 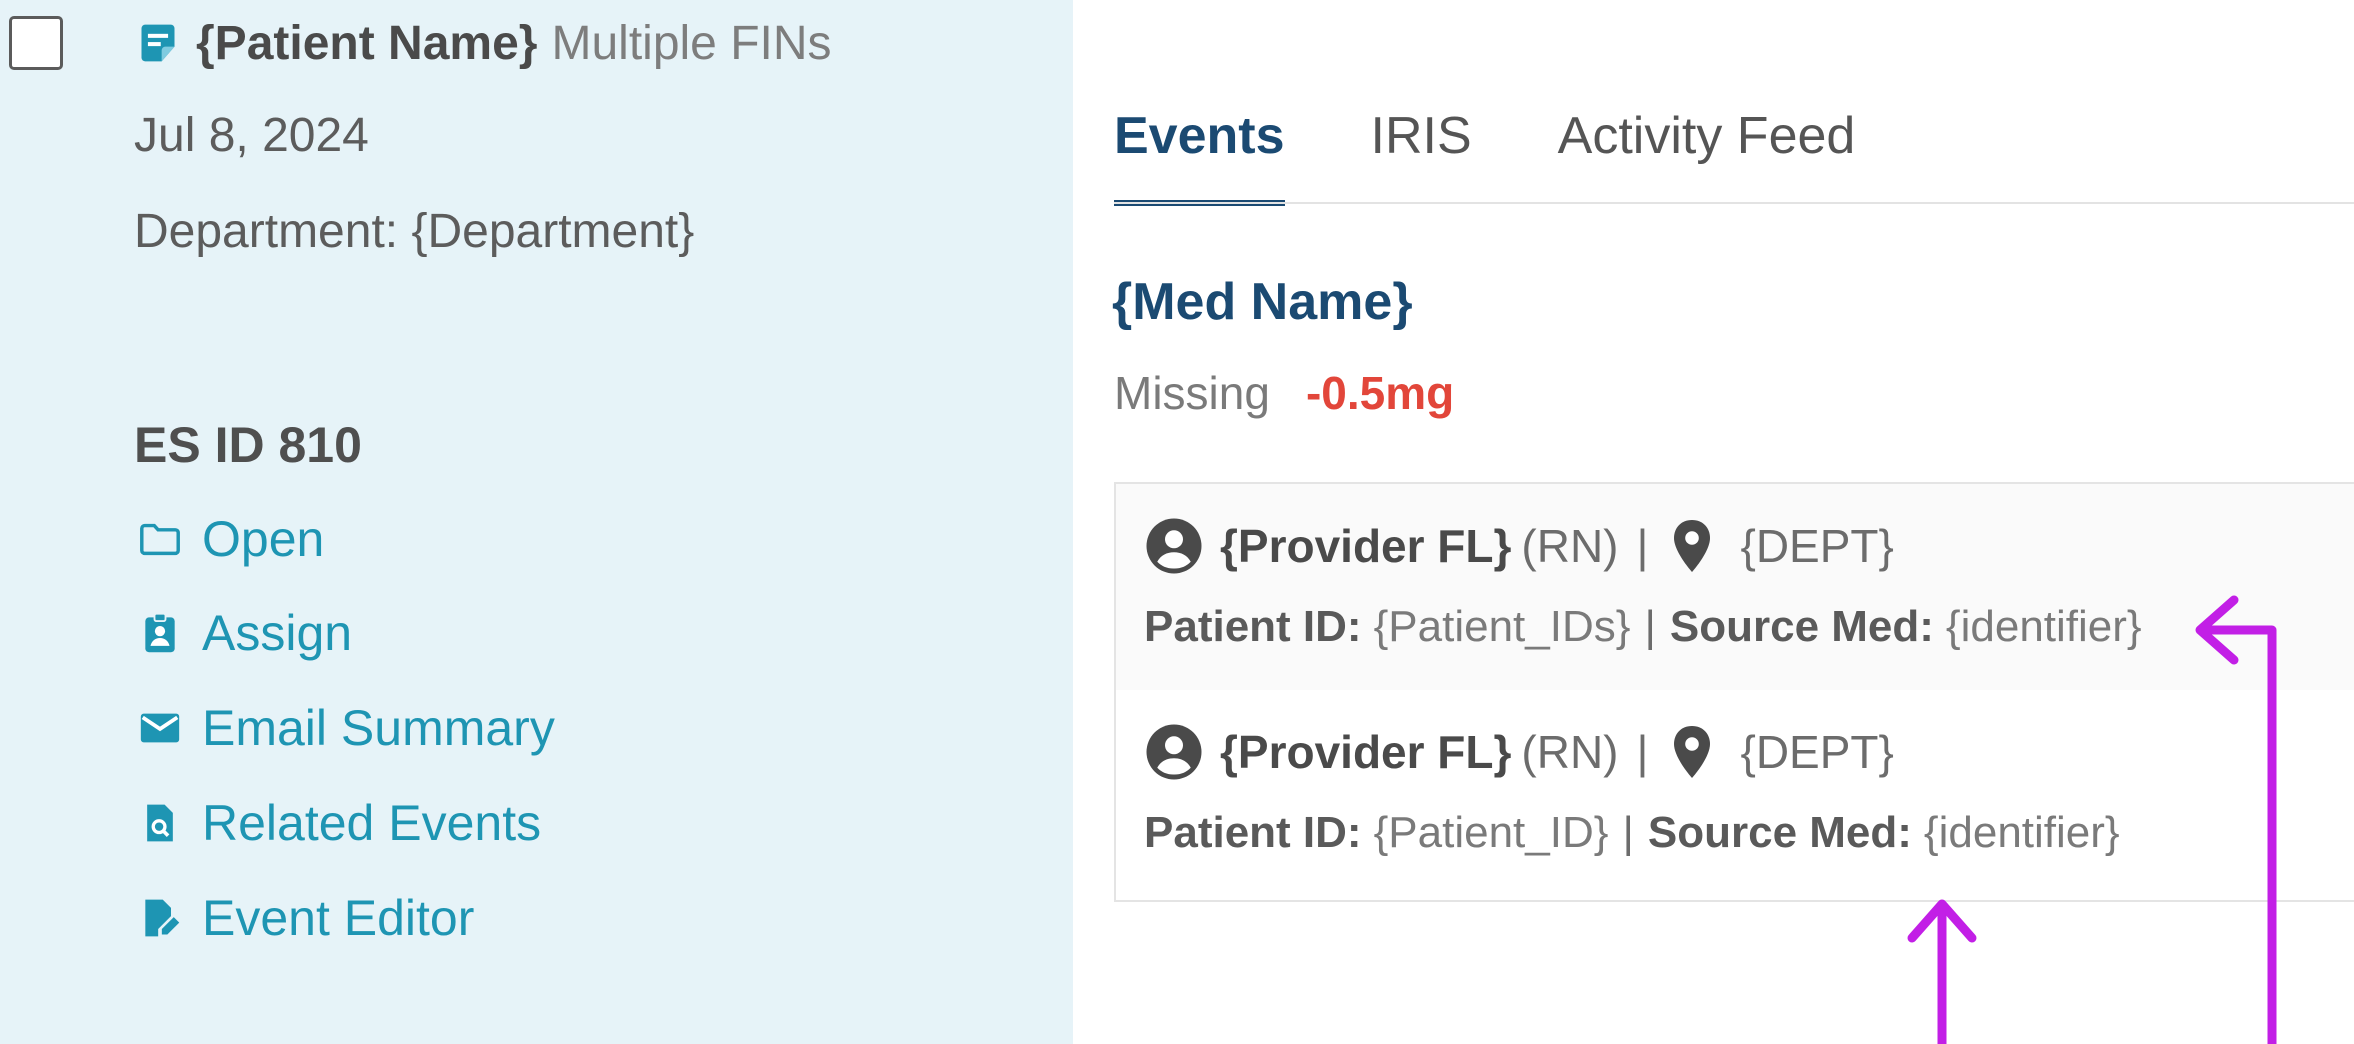 What do you see at coordinates (158, 43) in the screenshot?
I see `note-icon` at bounding box center [158, 43].